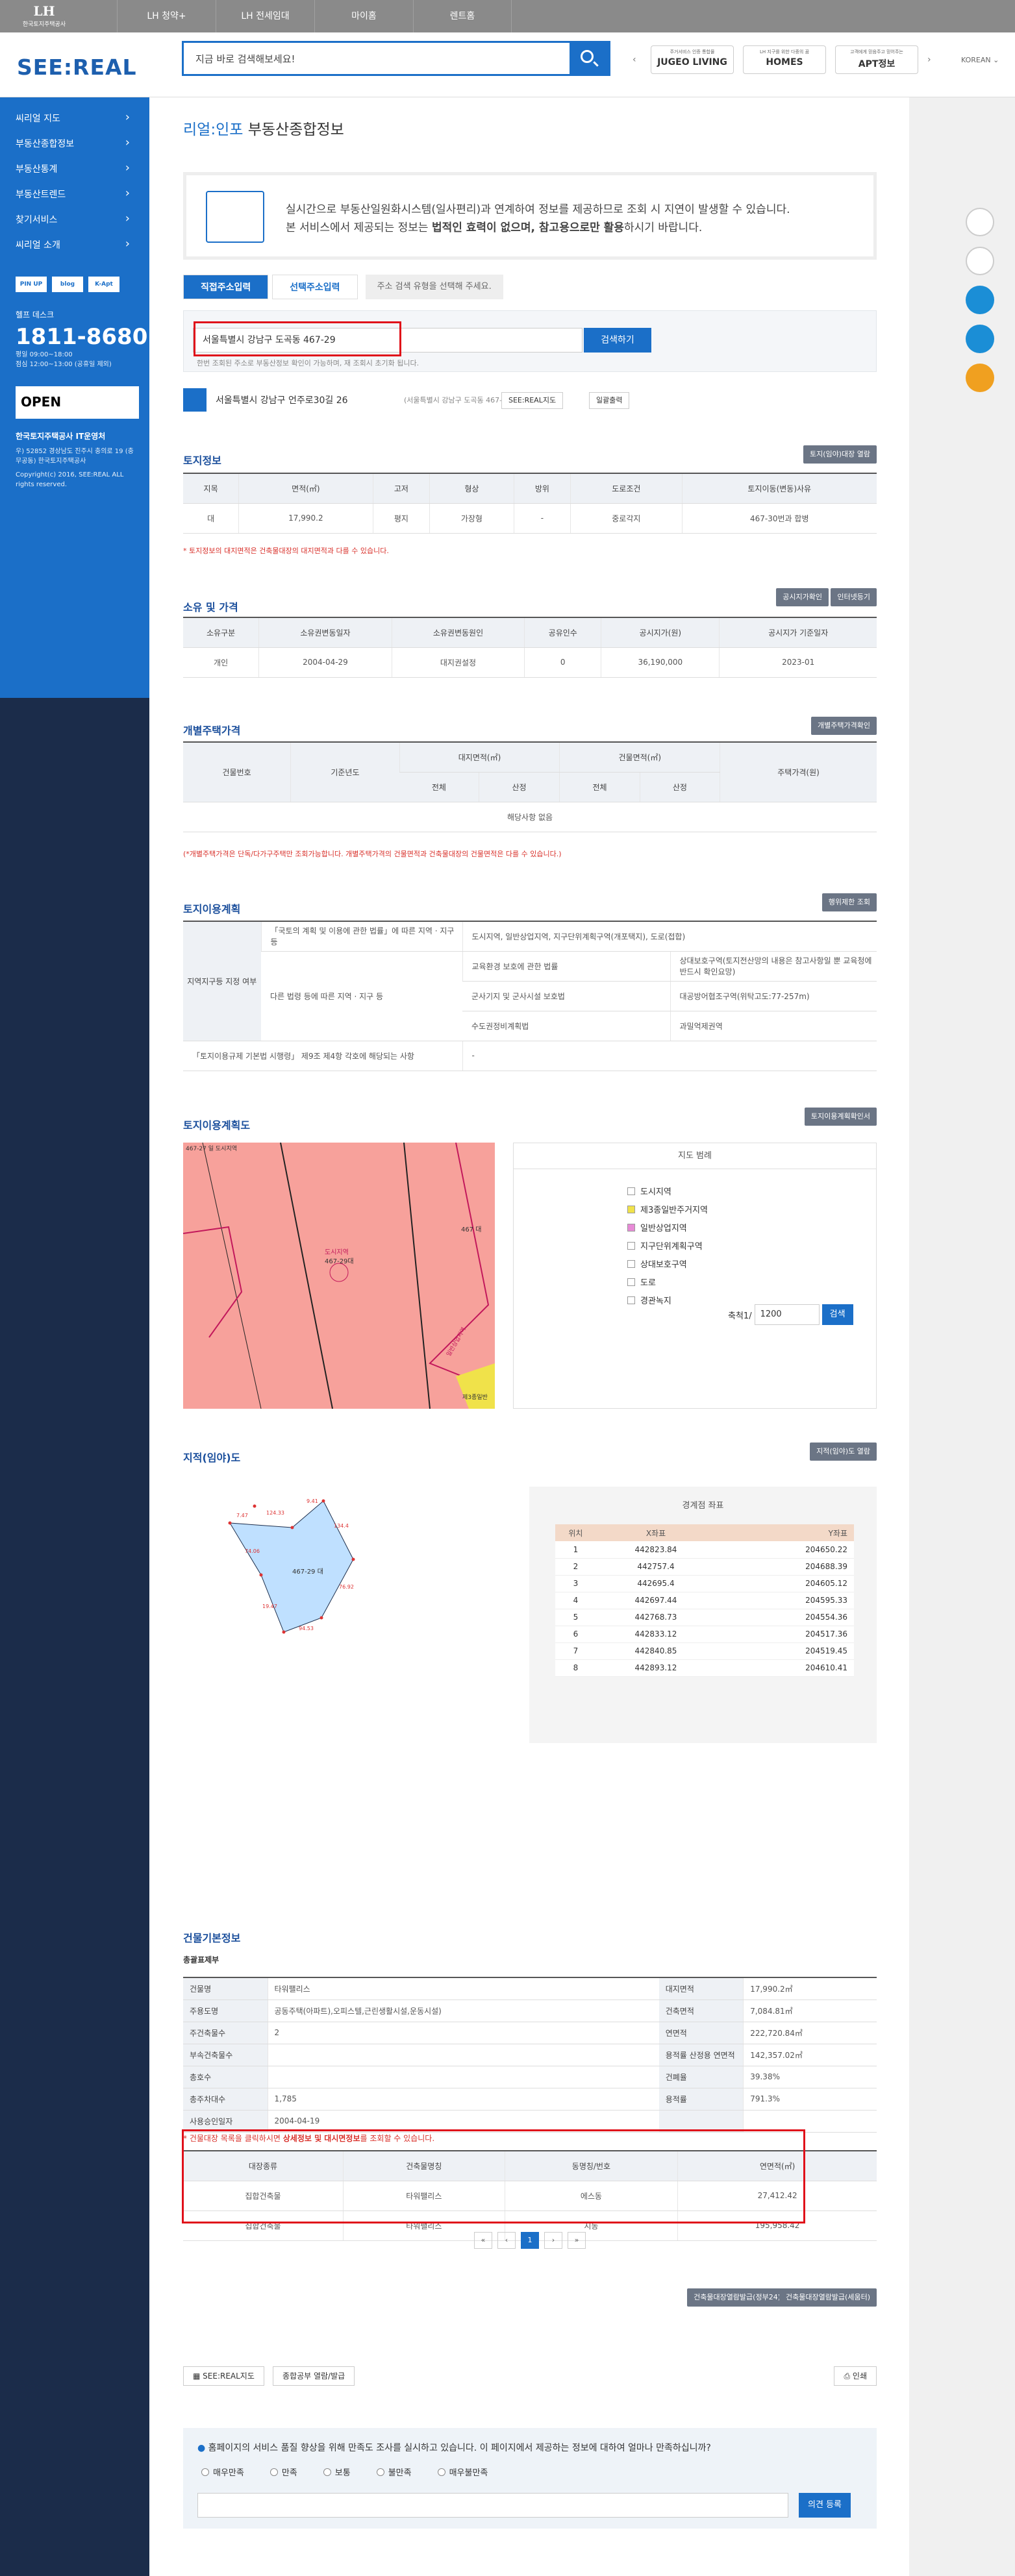  Describe the element at coordinates (693, 59) in the screenshot. I see `banner-item: 주거서비스 인증 통합몰 JUGEO LIVING` at that location.